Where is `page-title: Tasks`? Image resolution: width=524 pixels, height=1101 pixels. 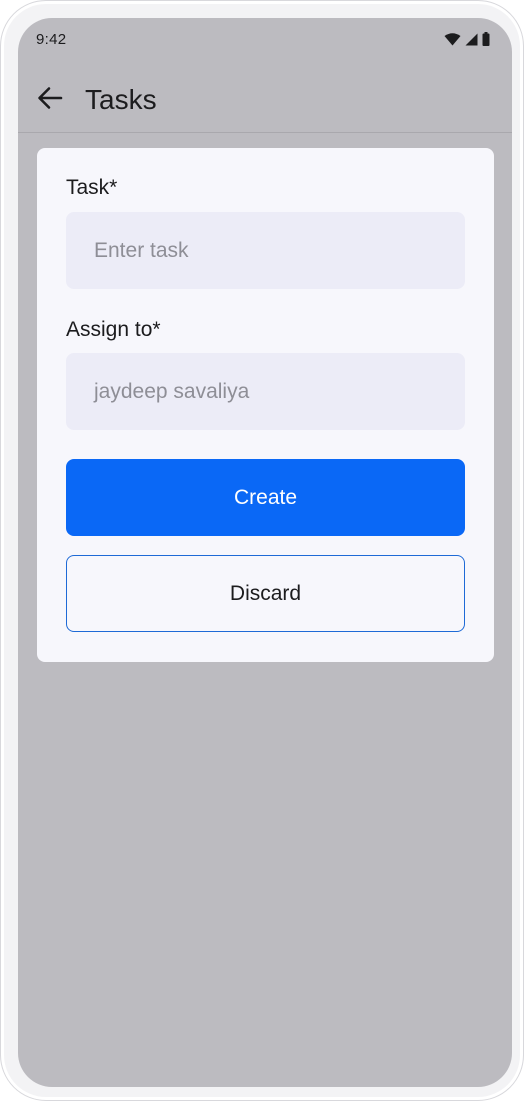 page-title: Tasks is located at coordinates (121, 99).